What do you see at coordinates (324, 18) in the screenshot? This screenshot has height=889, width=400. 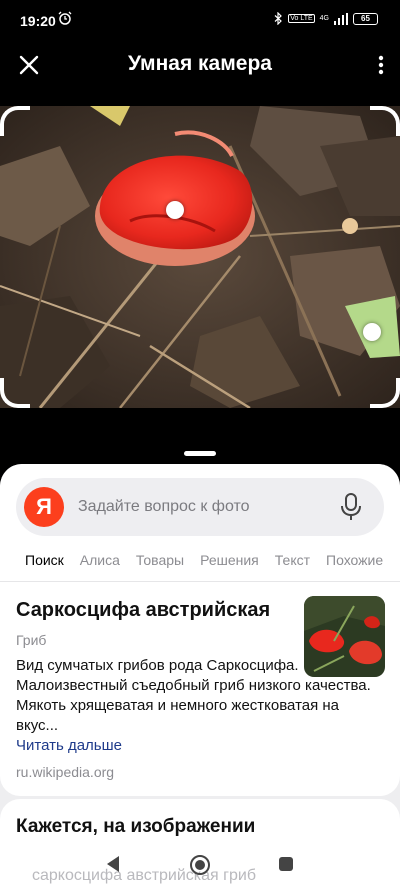 I see `network-type: 4G` at bounding box center [324, 18].